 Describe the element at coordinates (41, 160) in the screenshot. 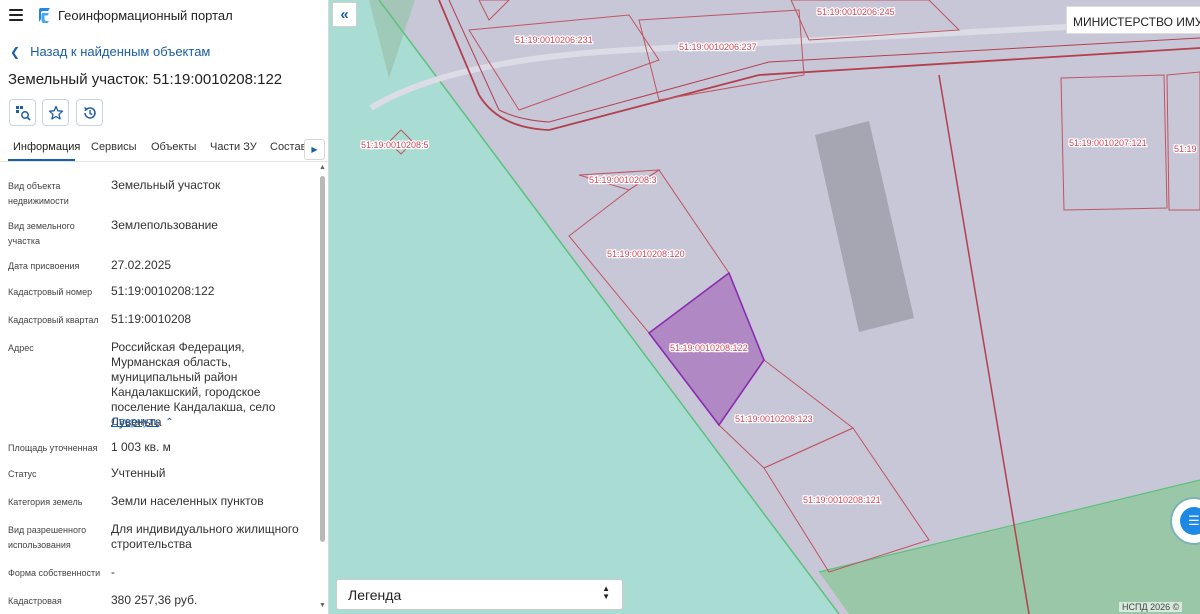

I see `active-tab-indicator` at that location.